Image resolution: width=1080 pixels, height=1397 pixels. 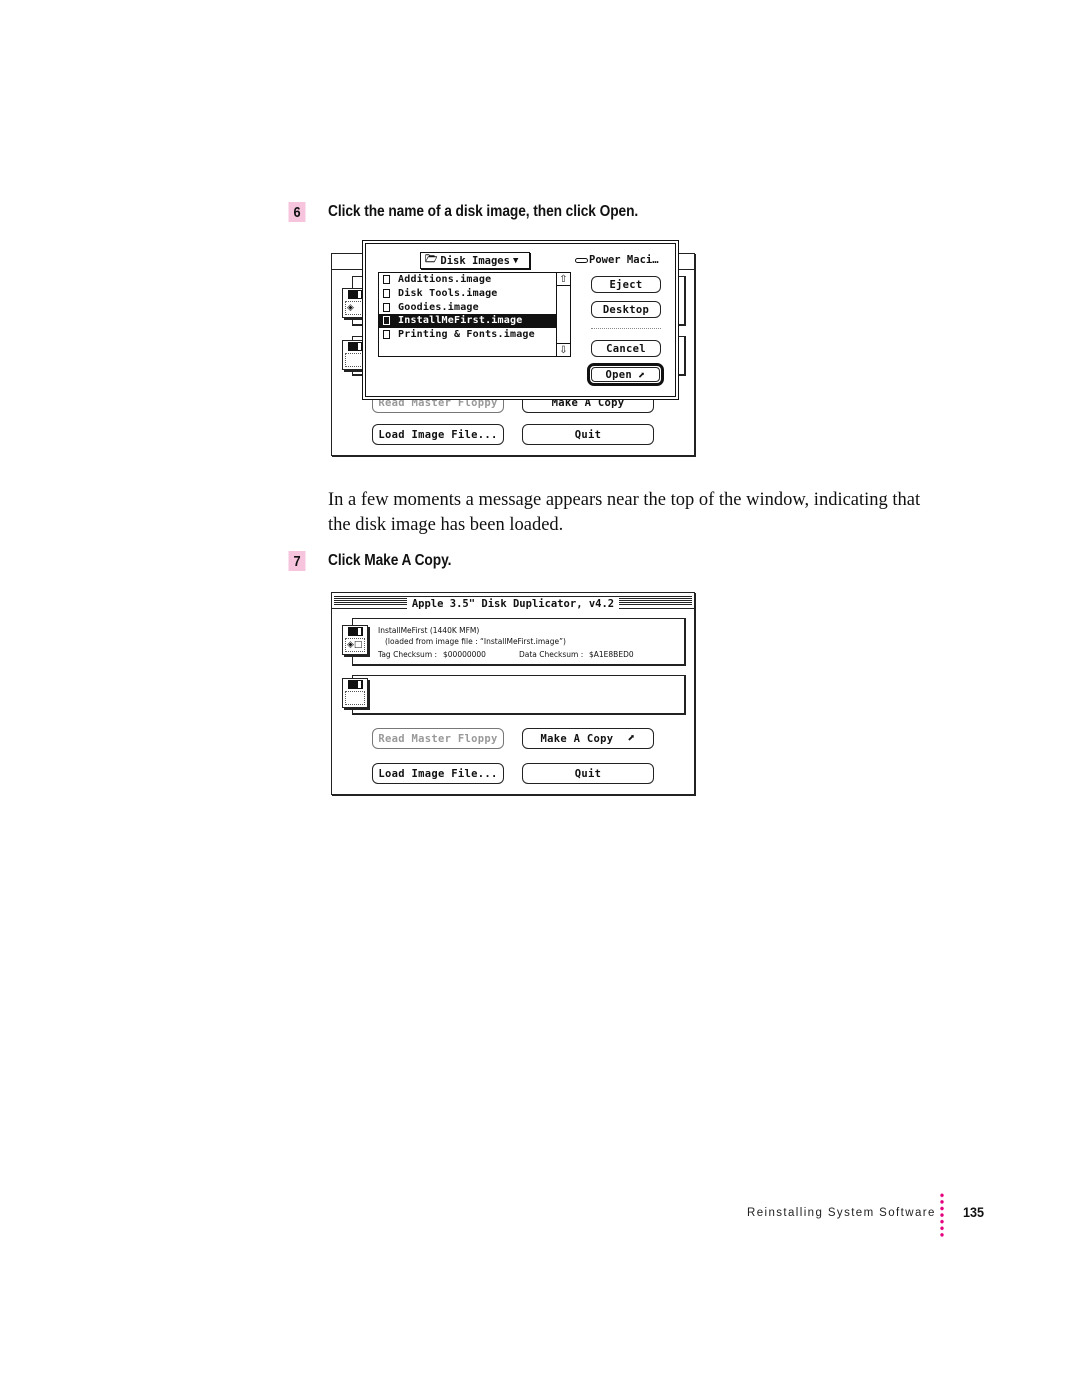 I want to click on title-bar: Apple 3.5" Disk Duplicator, v4.2, so click(x=513, y=601).